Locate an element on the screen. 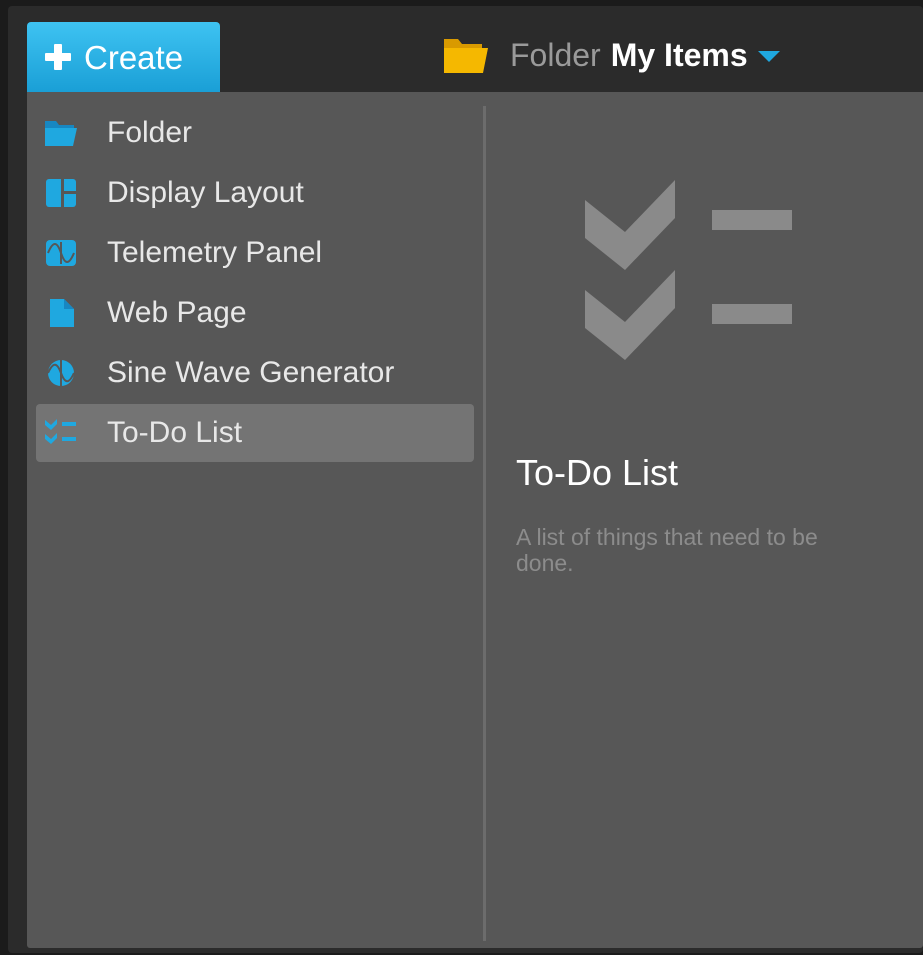  breadcrumb-kind: Folder is located at coordinates (555, 54).